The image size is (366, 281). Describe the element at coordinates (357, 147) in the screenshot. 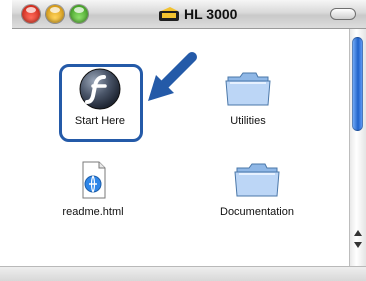

I see `vertical-scrollbar` at that location.